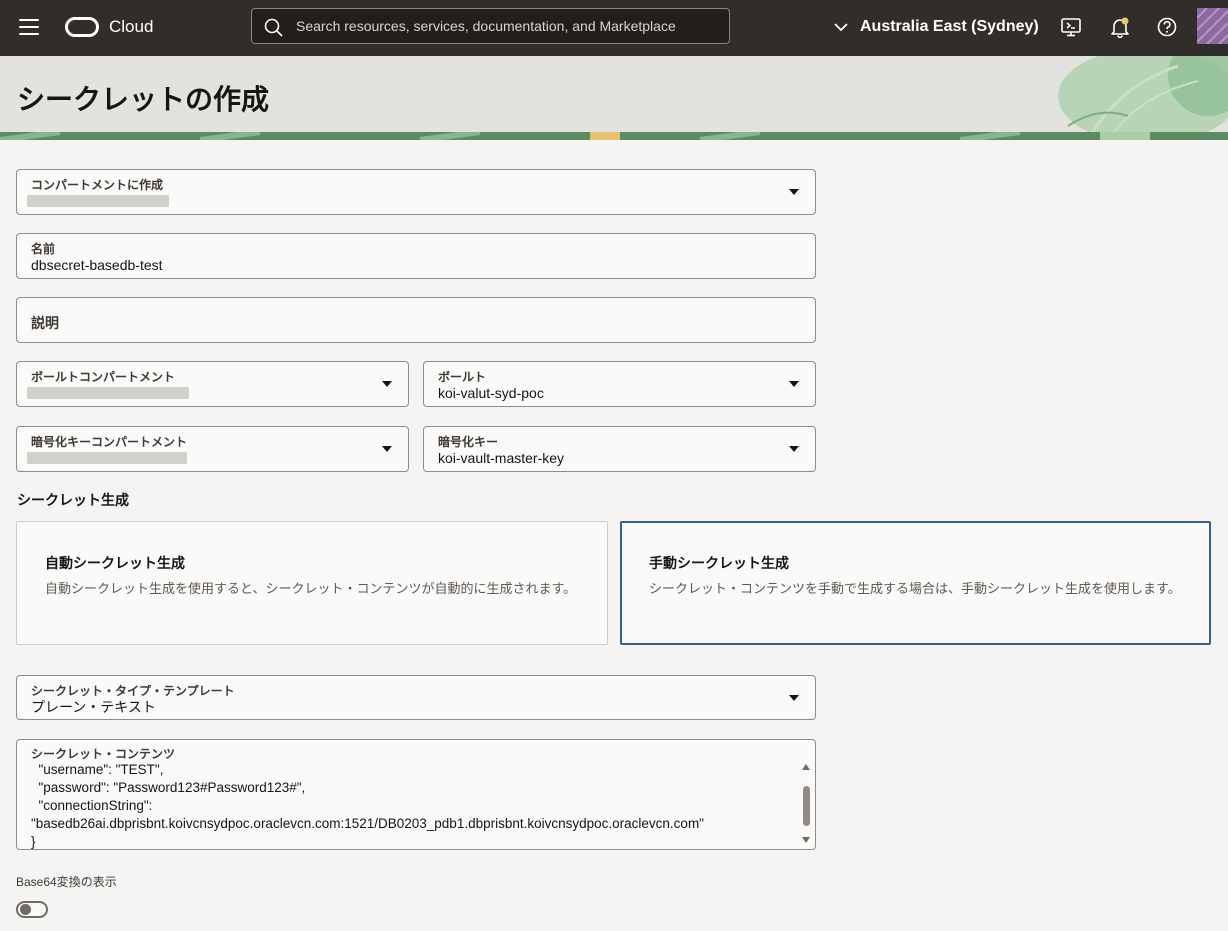 Image resolution: width=1228 pixels, height=931 pixels. I want to click on base64-toggle, so click(32, 909).